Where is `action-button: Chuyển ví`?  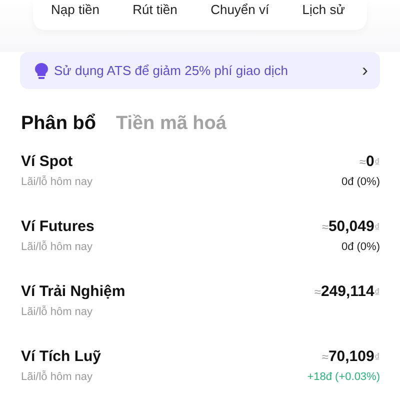 action-button: Chuyển ví is located at coordinates (240, 9).